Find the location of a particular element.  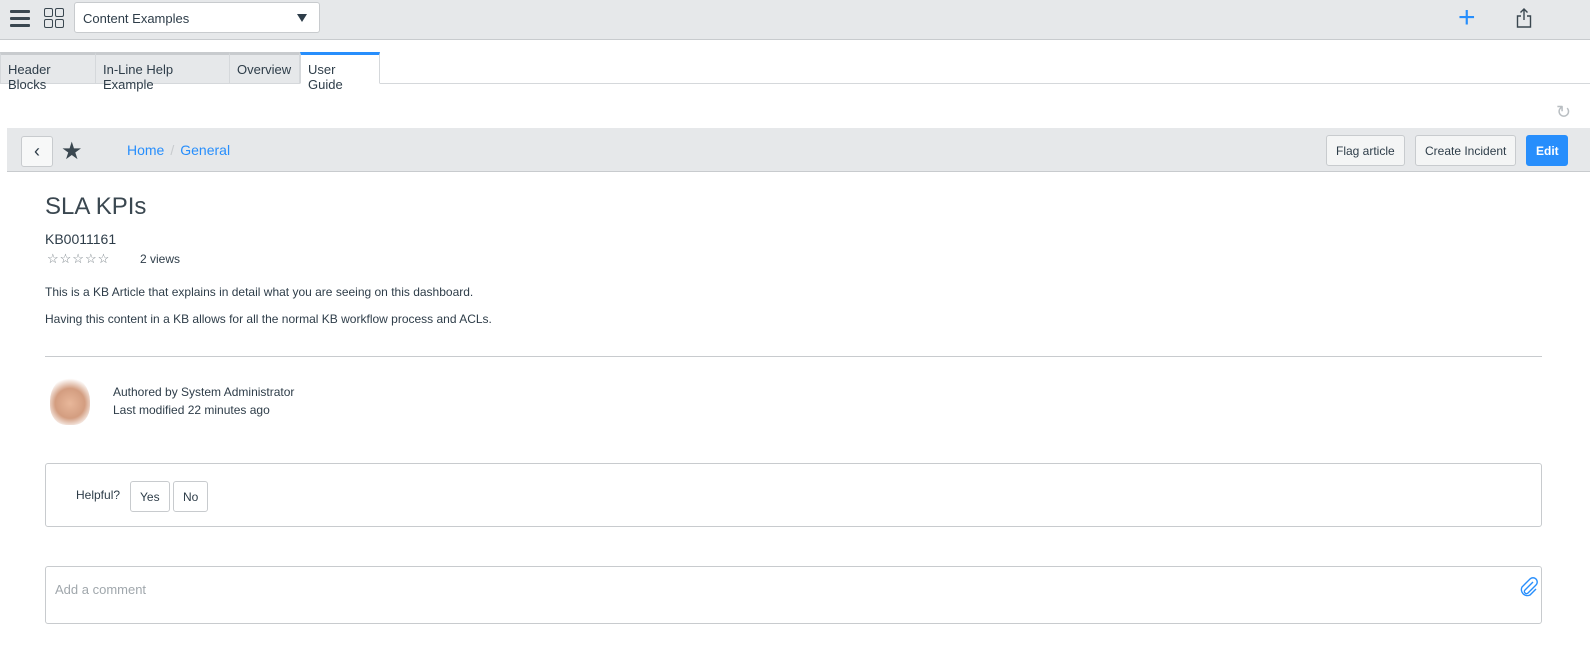

hamburger-menu-icon is located at coordinates (20, 19).